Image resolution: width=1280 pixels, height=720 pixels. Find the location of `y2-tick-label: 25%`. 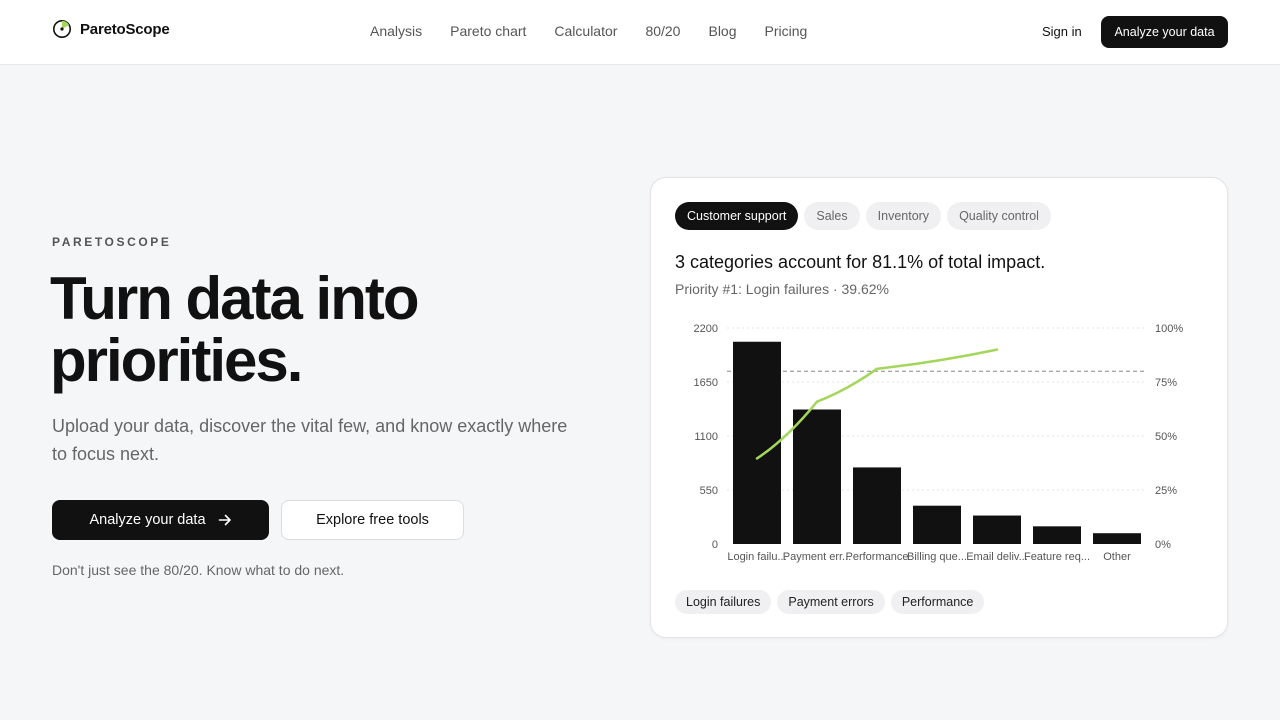

y2-tick-label: 25% is located at coordinates (1166, 491).